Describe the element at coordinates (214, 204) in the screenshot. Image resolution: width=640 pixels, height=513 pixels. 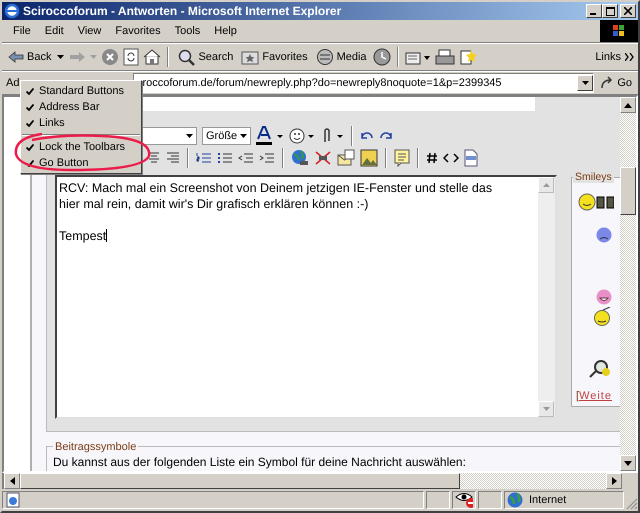
I see `message-text-line: hier mal rein, damit wir's Dir grafisch erklären können :-)` at that location.